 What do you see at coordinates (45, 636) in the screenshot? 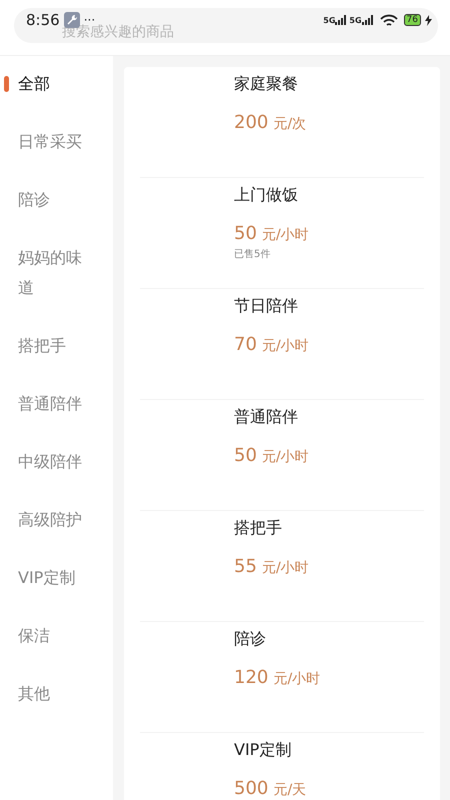
I see `category-item: 保洁` at bounding box center [45, 636].